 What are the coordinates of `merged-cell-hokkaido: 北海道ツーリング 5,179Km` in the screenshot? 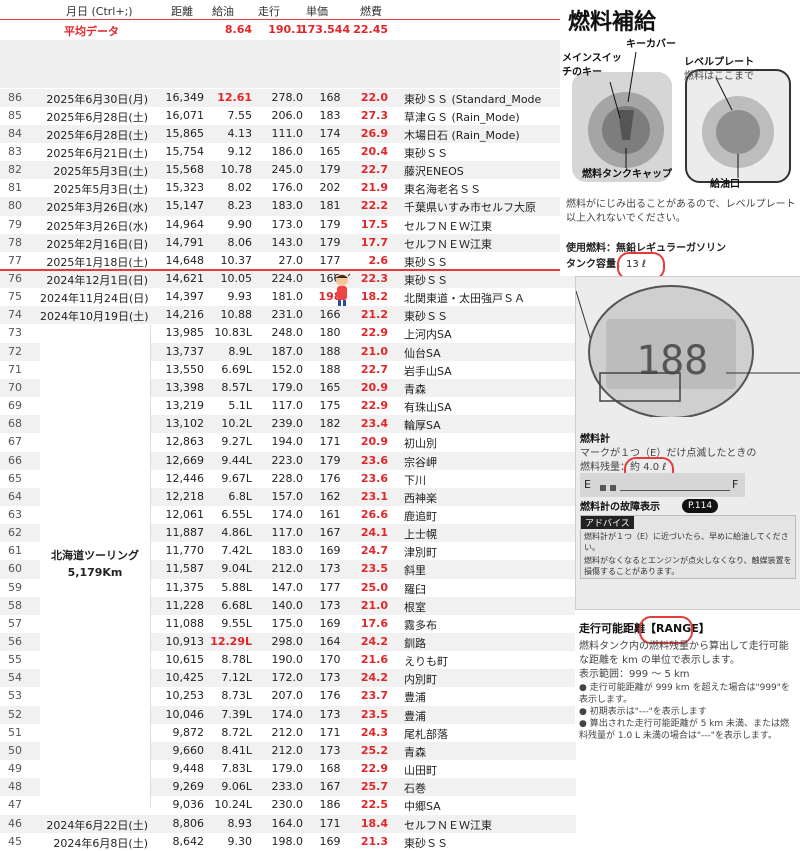 It's located at (95, 566).